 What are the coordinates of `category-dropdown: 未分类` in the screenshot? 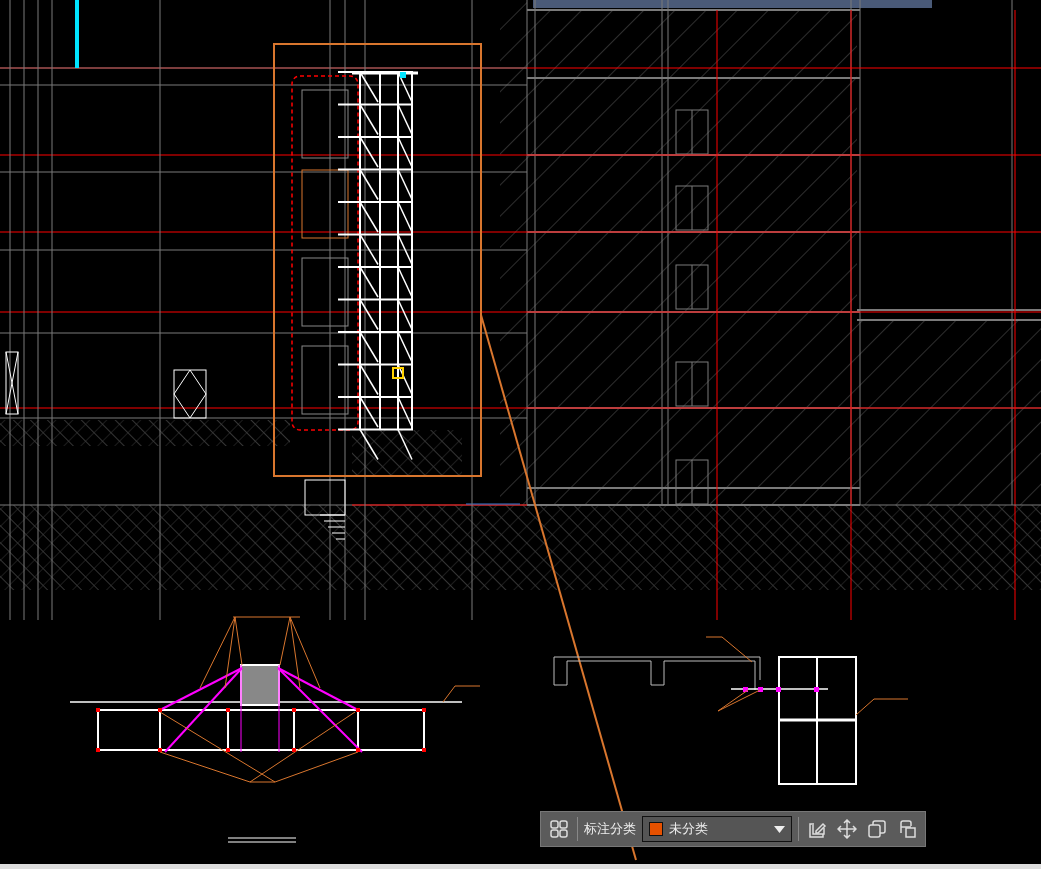 It's located at (717, 829).